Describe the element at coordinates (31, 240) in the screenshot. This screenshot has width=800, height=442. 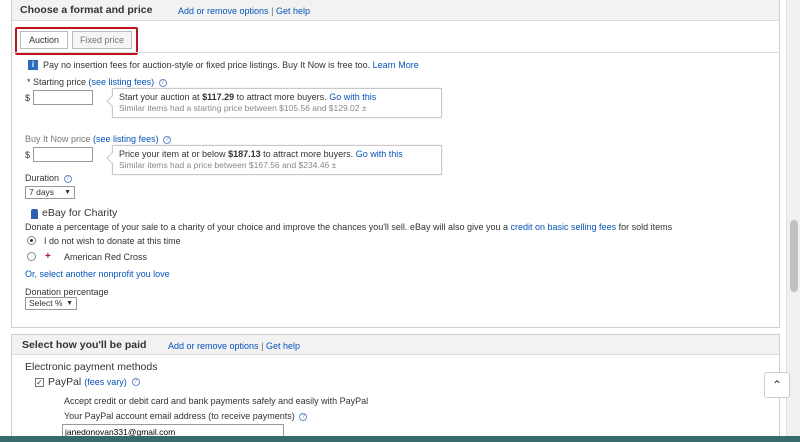
I see `radio-no-donation` at that location.